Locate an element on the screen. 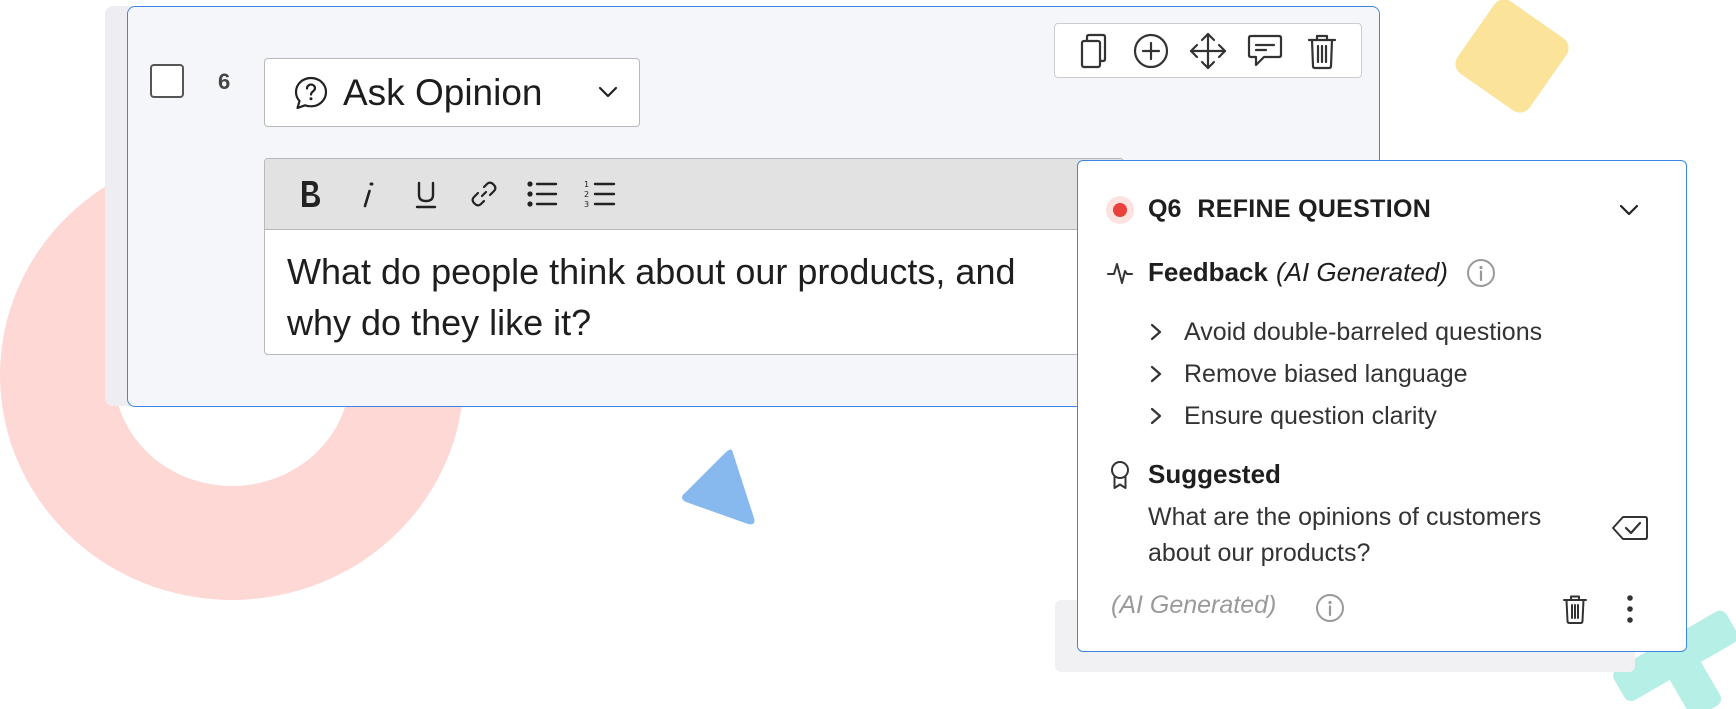 This screenshot has height=709, width=1736. feedback-item-label: Avoid double-barreled questions is located at coordinates (1363, 331).